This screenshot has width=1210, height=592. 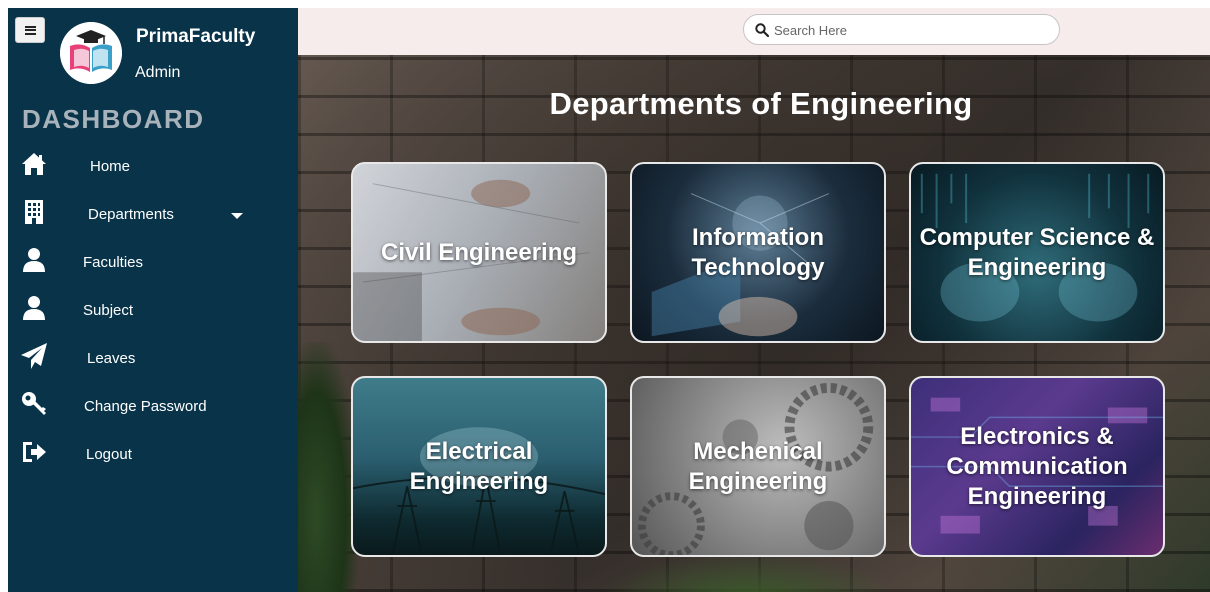 I want to click on sidebar-item-label: Faculties, so click(x=113, y=262).